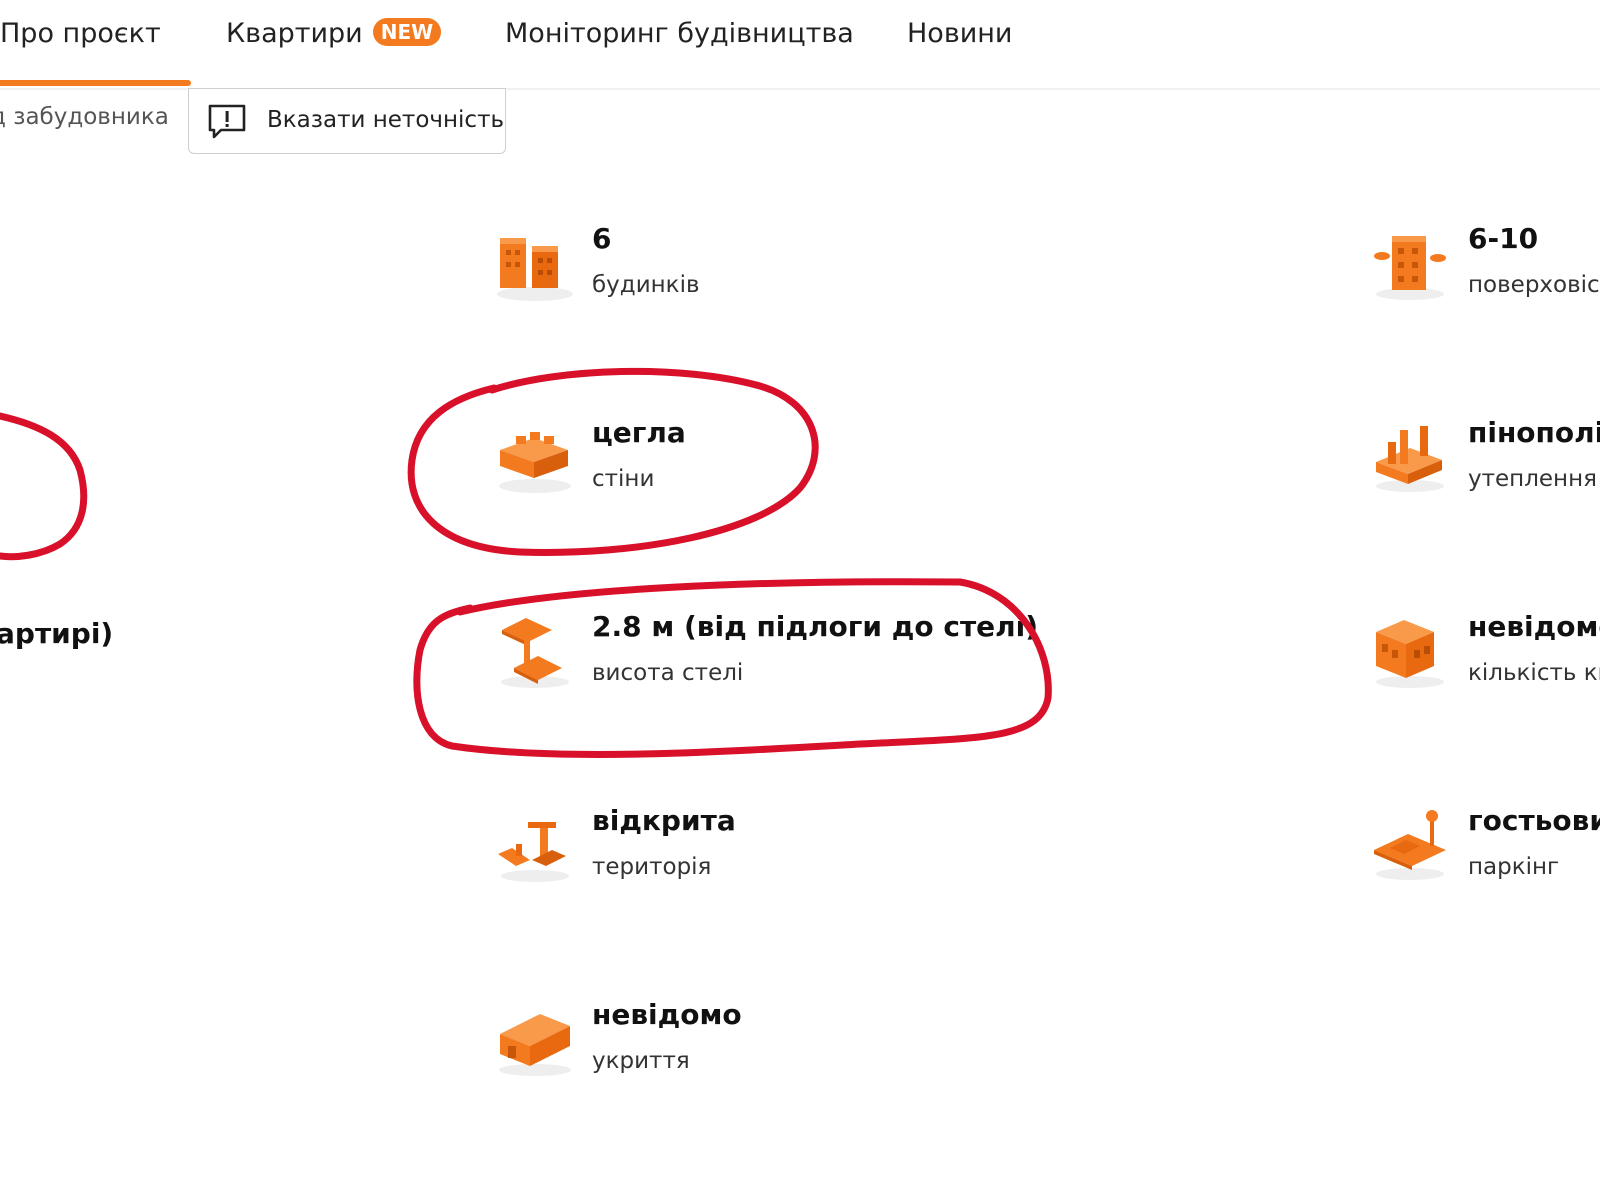 The width and height of the screenshot is (1600, 1200). I want to click on tab-label: Про проєкт, so click(80, 33).